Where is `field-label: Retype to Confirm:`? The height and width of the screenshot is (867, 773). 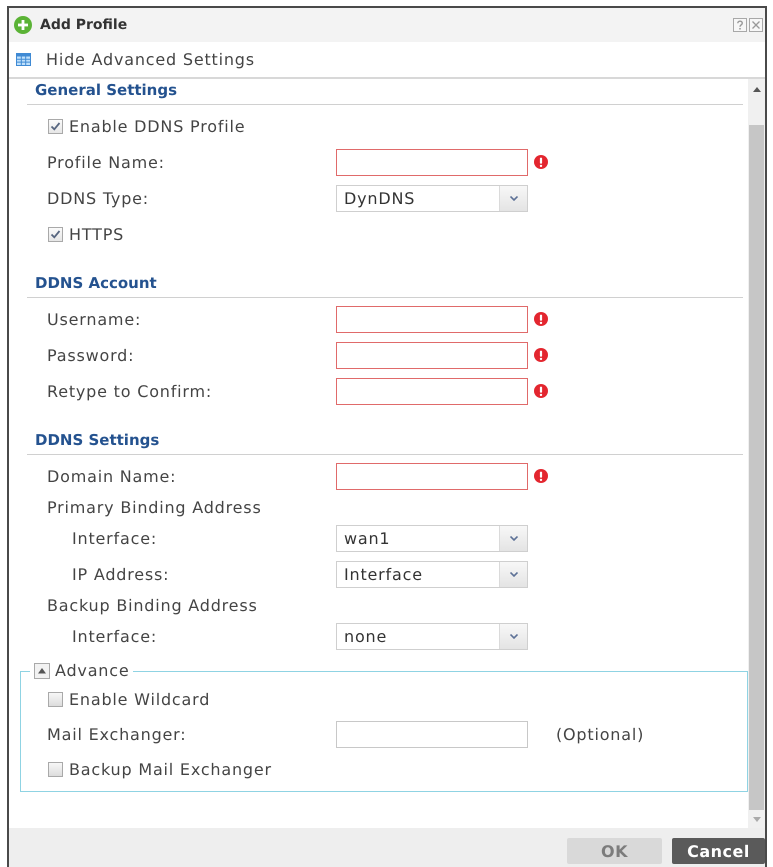 field-label: Retype to Confirm: is located at coordinates (130, 391).